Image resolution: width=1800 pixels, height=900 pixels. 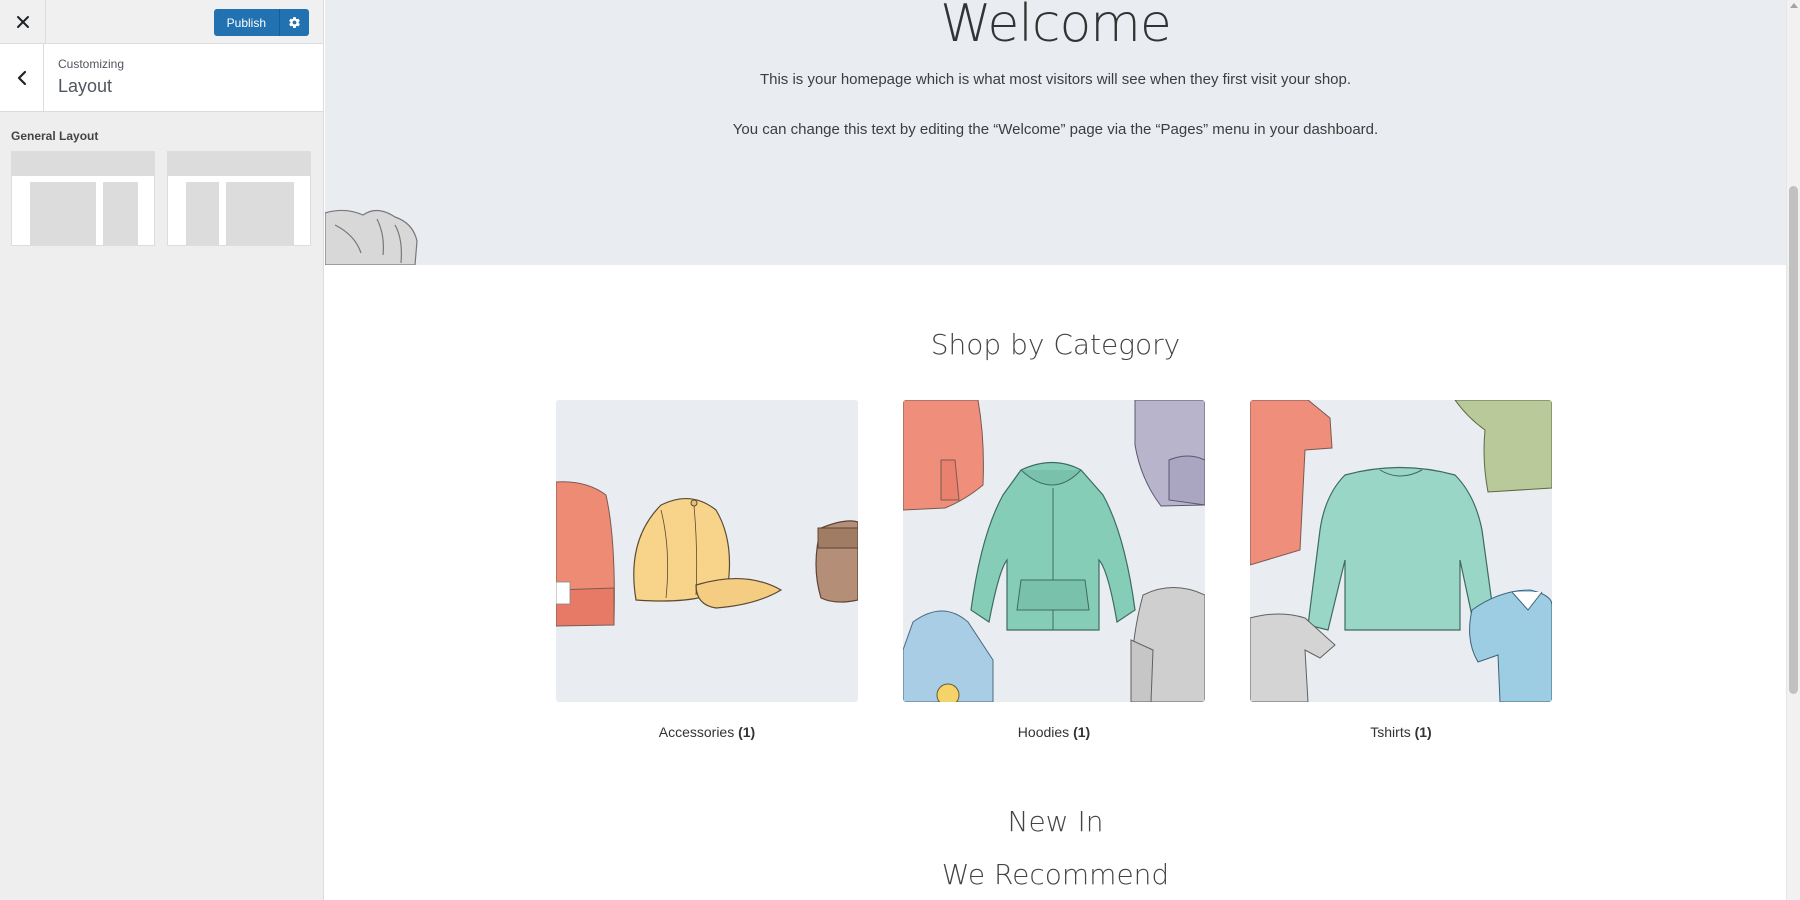 I want to click on back-button, so click(x=22, y=77).